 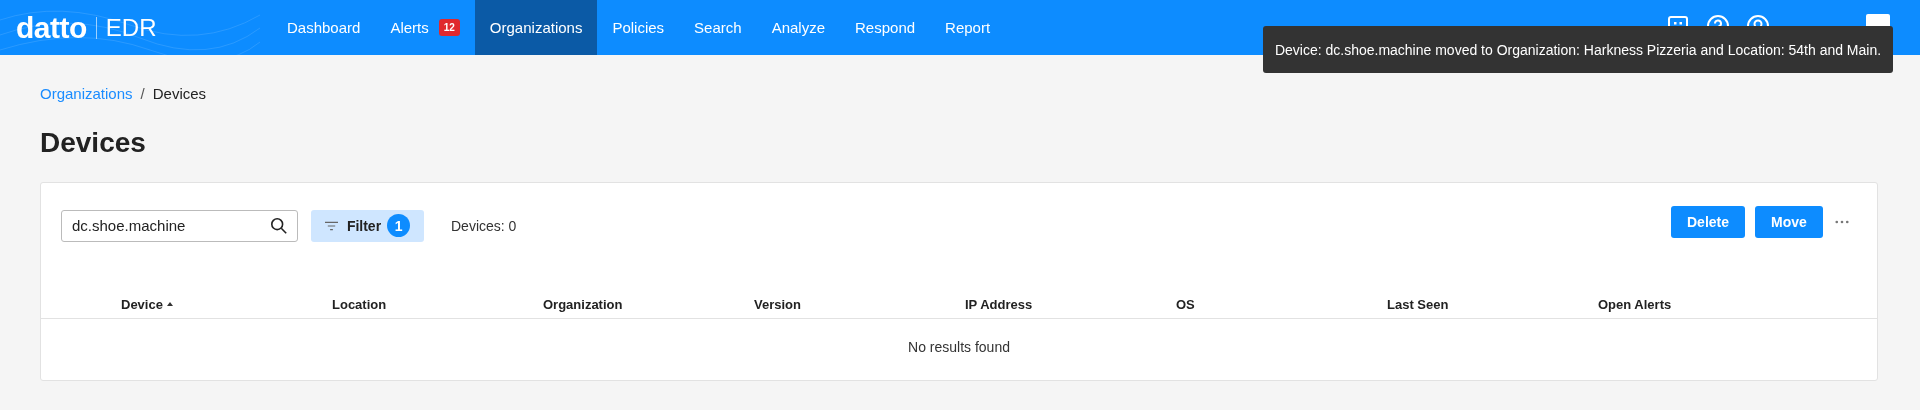 What do you see at coordinates (51, 27) in the screenshot?
I see `logo: datto` at bounding box center [51, 27].